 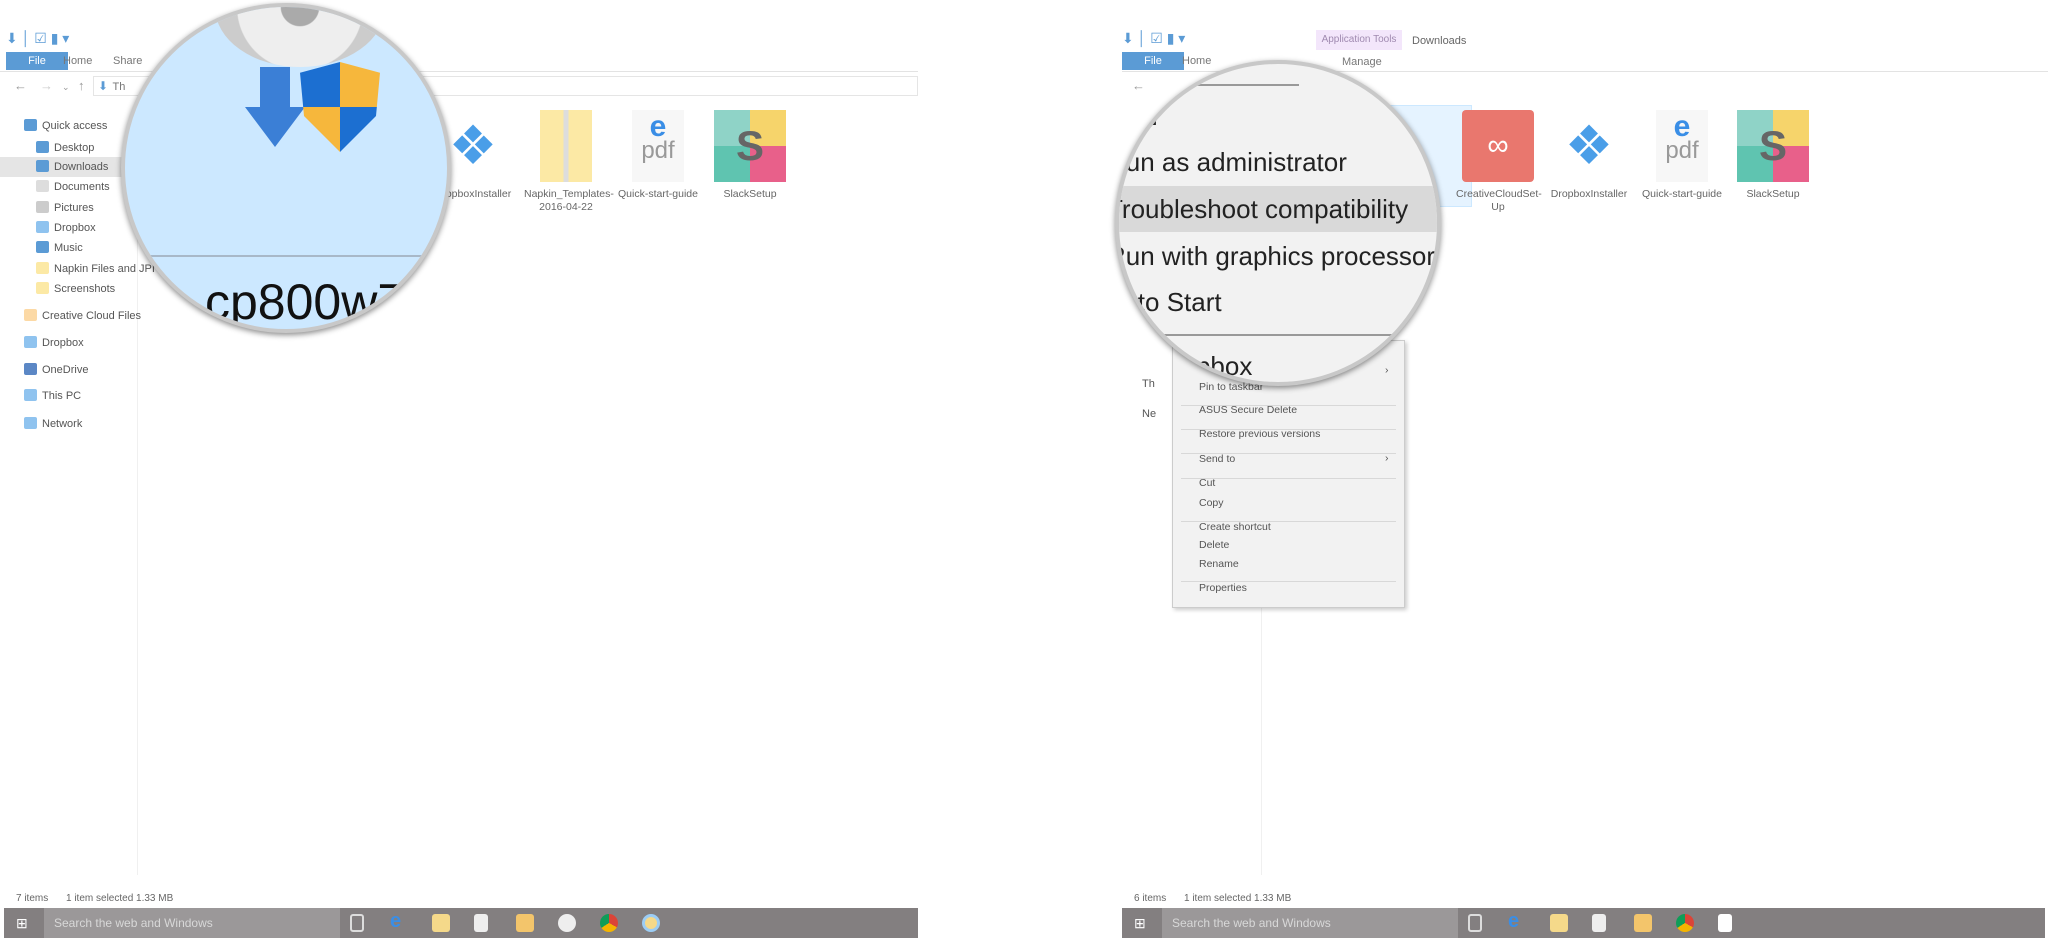 I want to click on sidebar-item: This PC, so click(x=69, y=396).